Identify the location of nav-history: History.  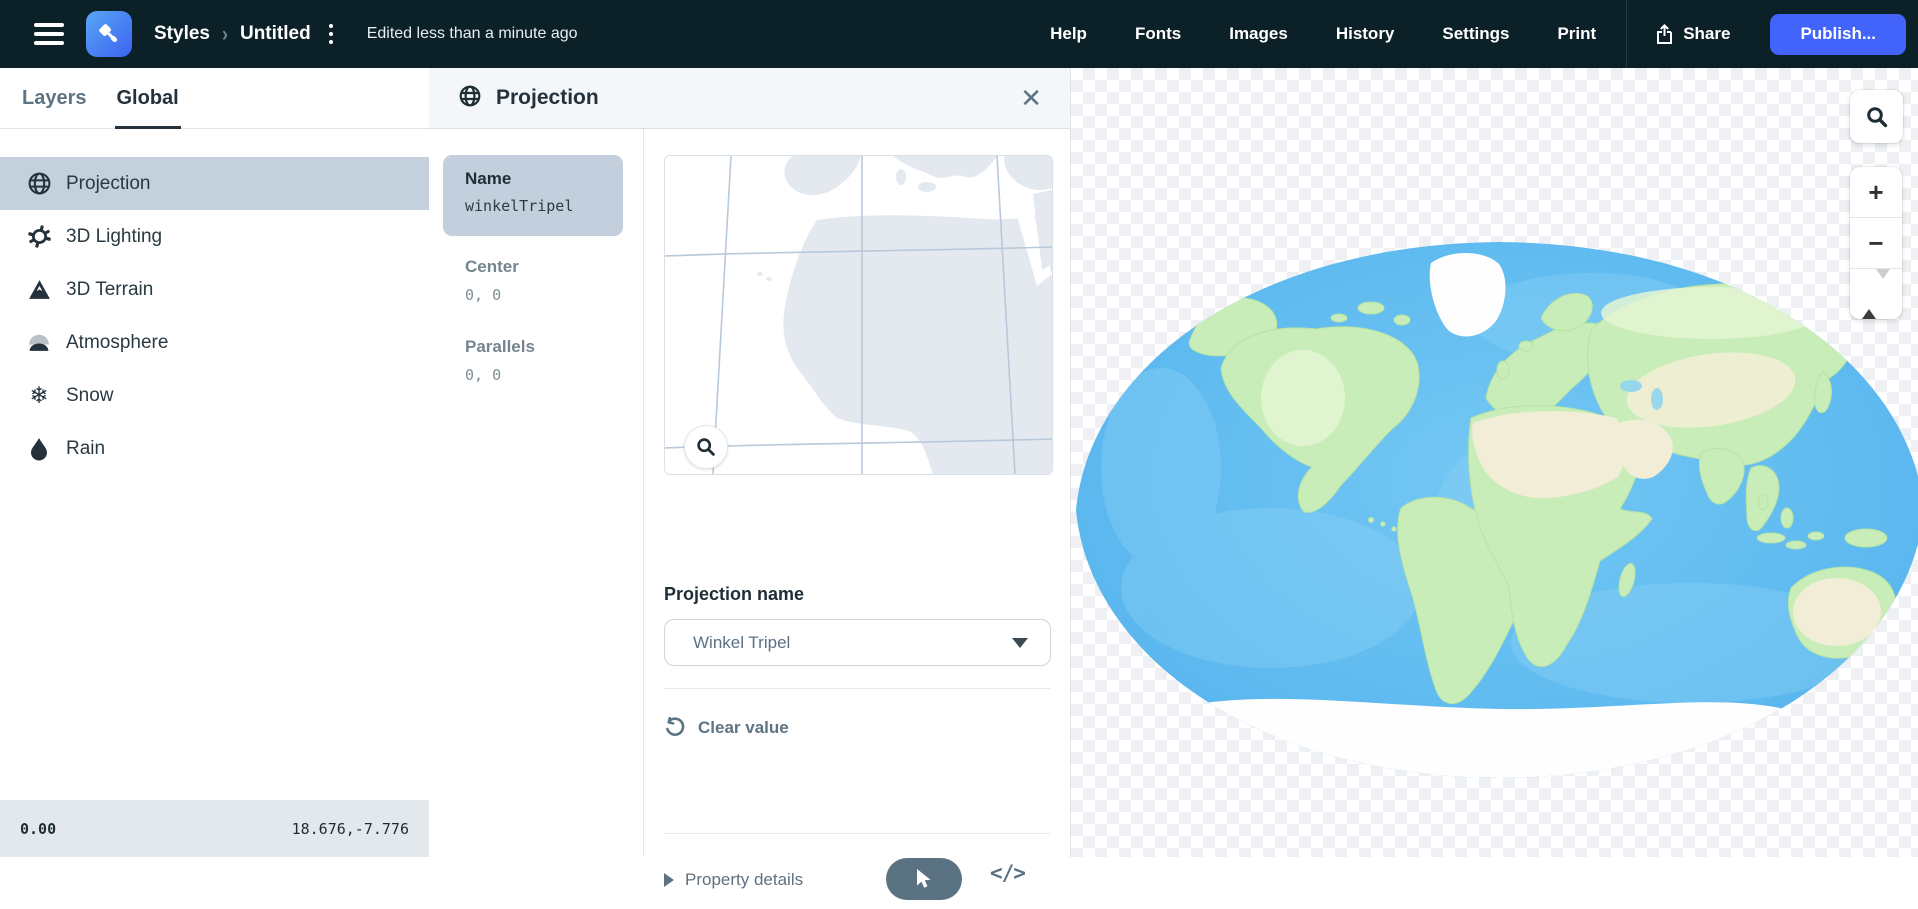
(1365, 34).